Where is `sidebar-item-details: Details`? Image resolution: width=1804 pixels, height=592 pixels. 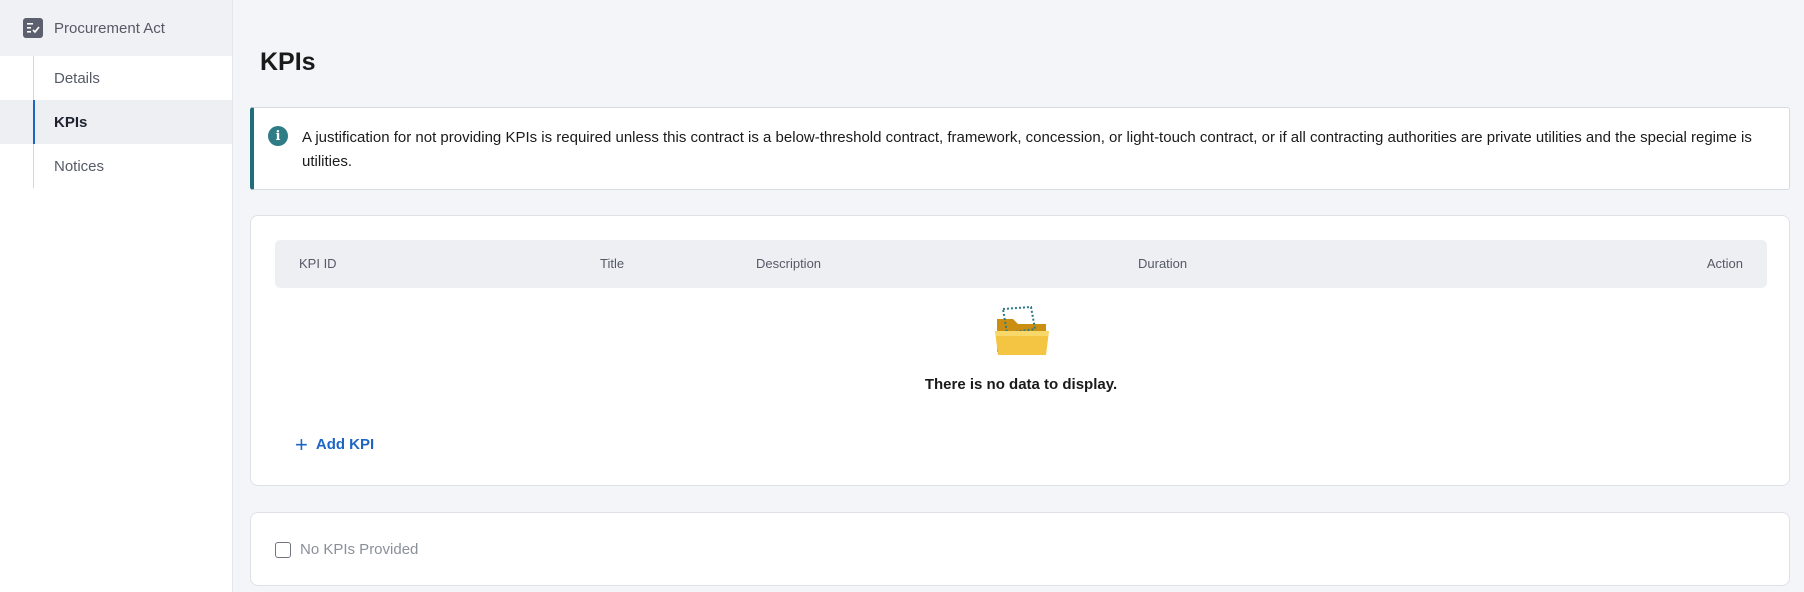 sidebar-item-details: Details is located at coordinates (116, 78).